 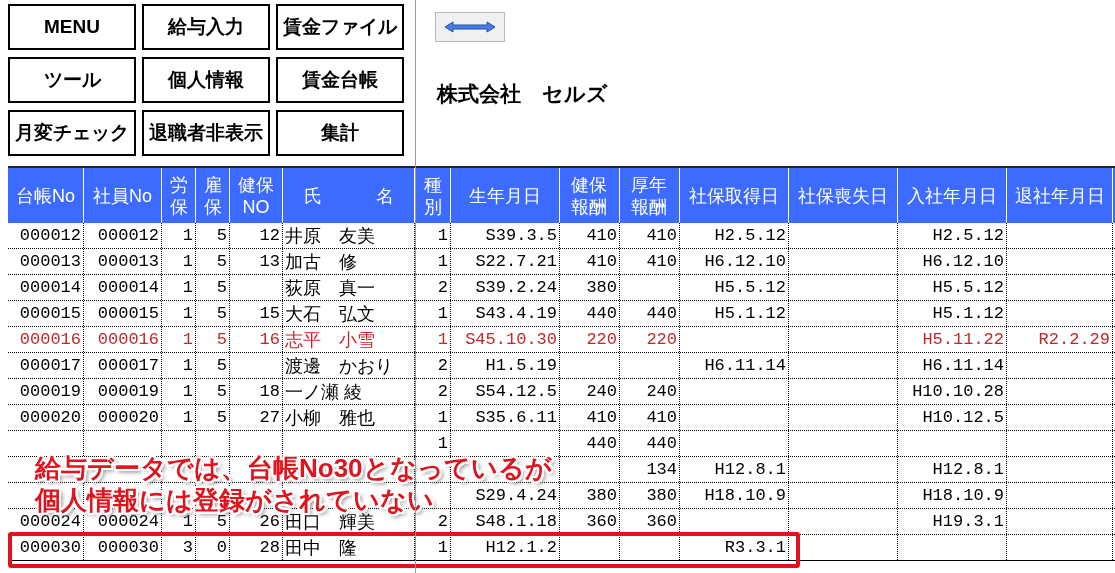 What do you see at coordinates (321, 547) in the screenshot?
I see `table-cell: 田中 隆` at bounding box center [321, 547].